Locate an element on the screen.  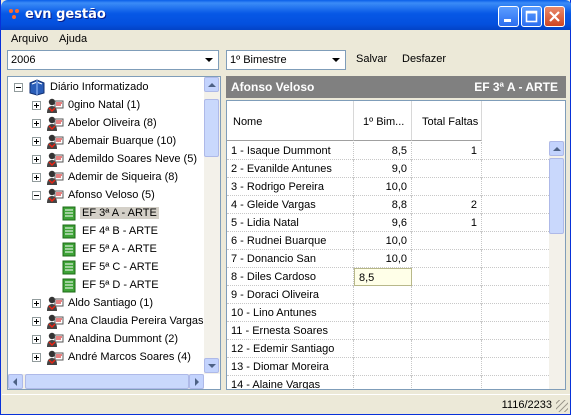
collapse-icon is located at coordinates (36, 195).